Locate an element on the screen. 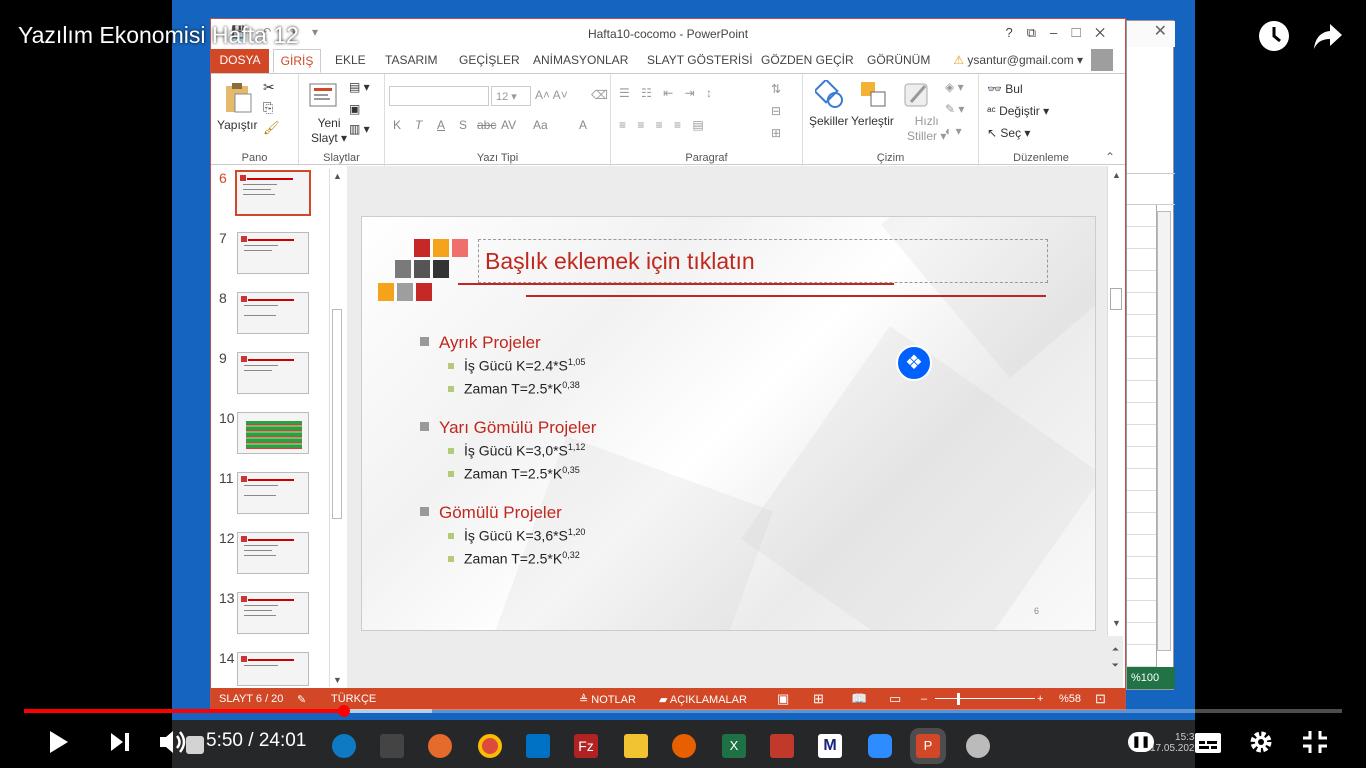 The width and height of the screenshot is (1366, 768). video-progress-bar is located at coordinates (683, 711).